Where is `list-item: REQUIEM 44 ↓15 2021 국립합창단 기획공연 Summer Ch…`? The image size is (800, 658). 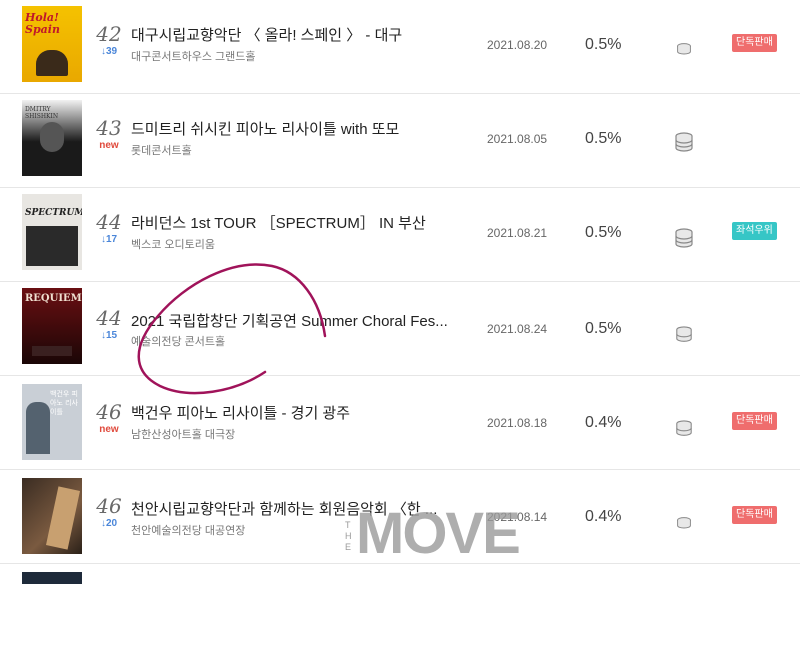 list-item: REQUIEM 44 ↓15 2021 국립합창단 기획공연 Summer Ch… is located at coordinates (400, 329).